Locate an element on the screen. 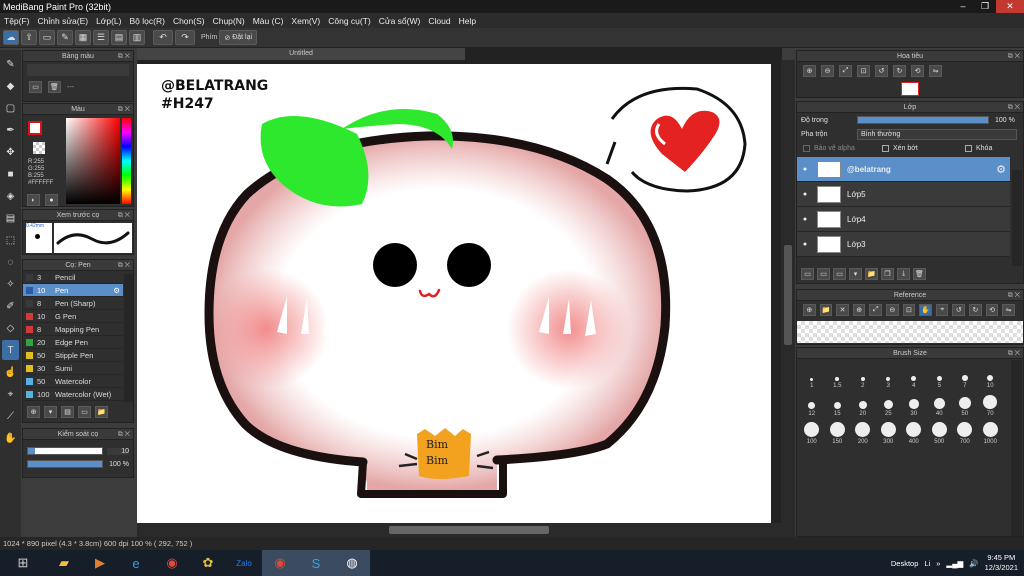 Image resolution: width=1024 pixels, height=576 pixels. brush-size-cell: 3 is located at coordinates (889, 377).